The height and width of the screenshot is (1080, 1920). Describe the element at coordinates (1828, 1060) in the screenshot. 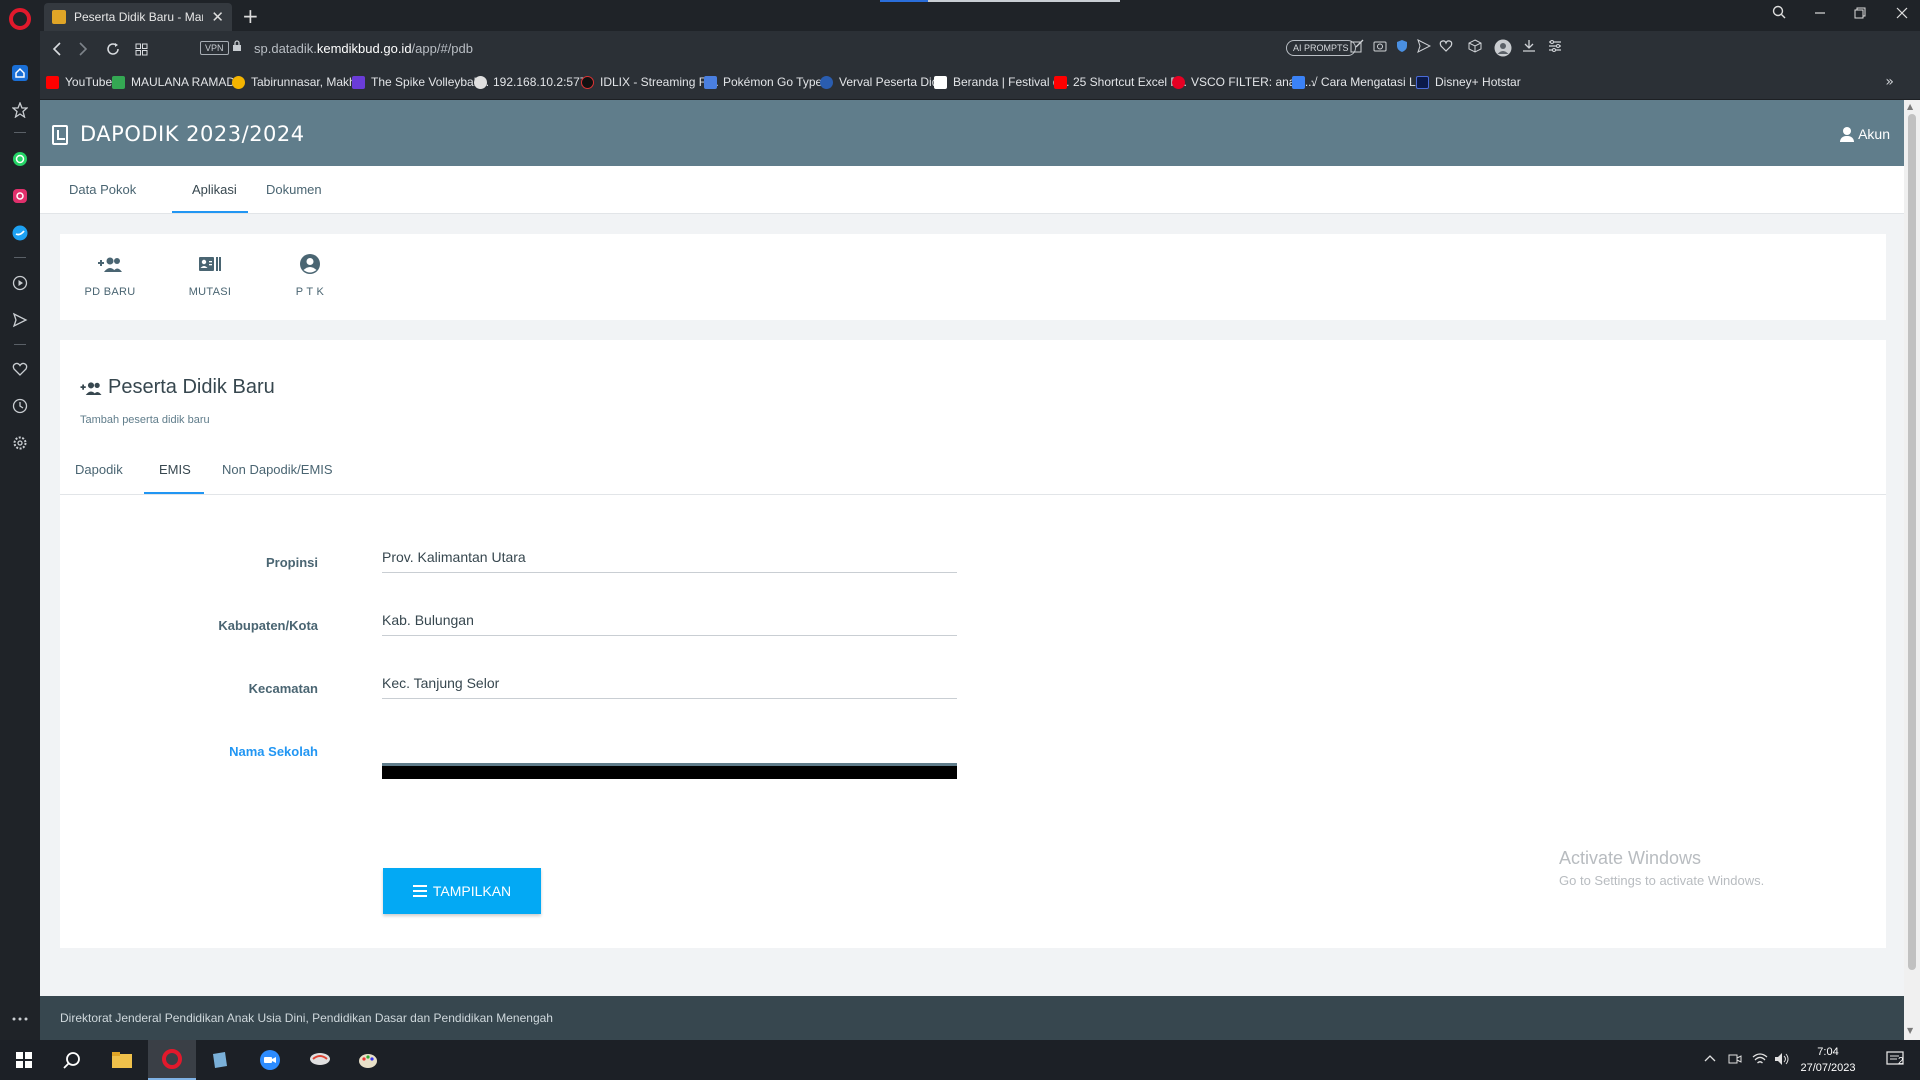

I see `taskbar-clock: 7:04 27/07/2023` at that location.